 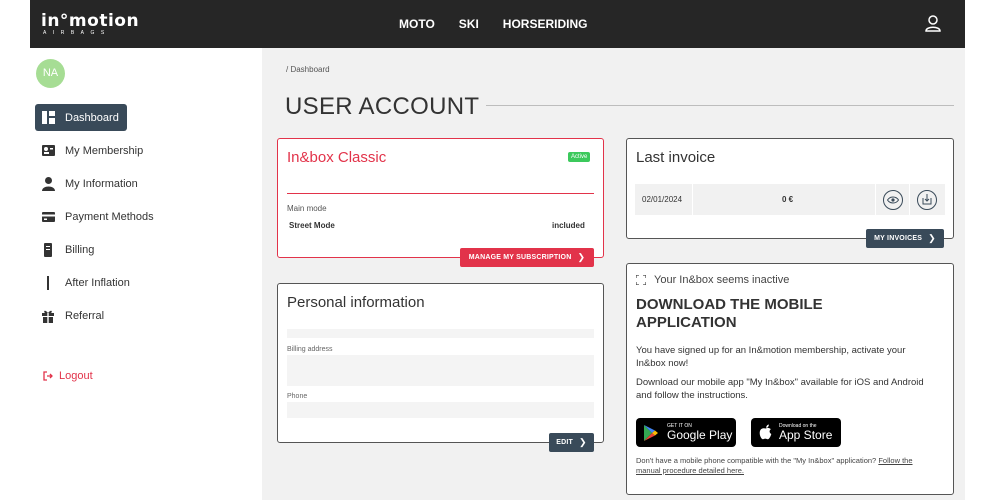 I want to click on nav-ski: SKI, so click(x=469, y=24).